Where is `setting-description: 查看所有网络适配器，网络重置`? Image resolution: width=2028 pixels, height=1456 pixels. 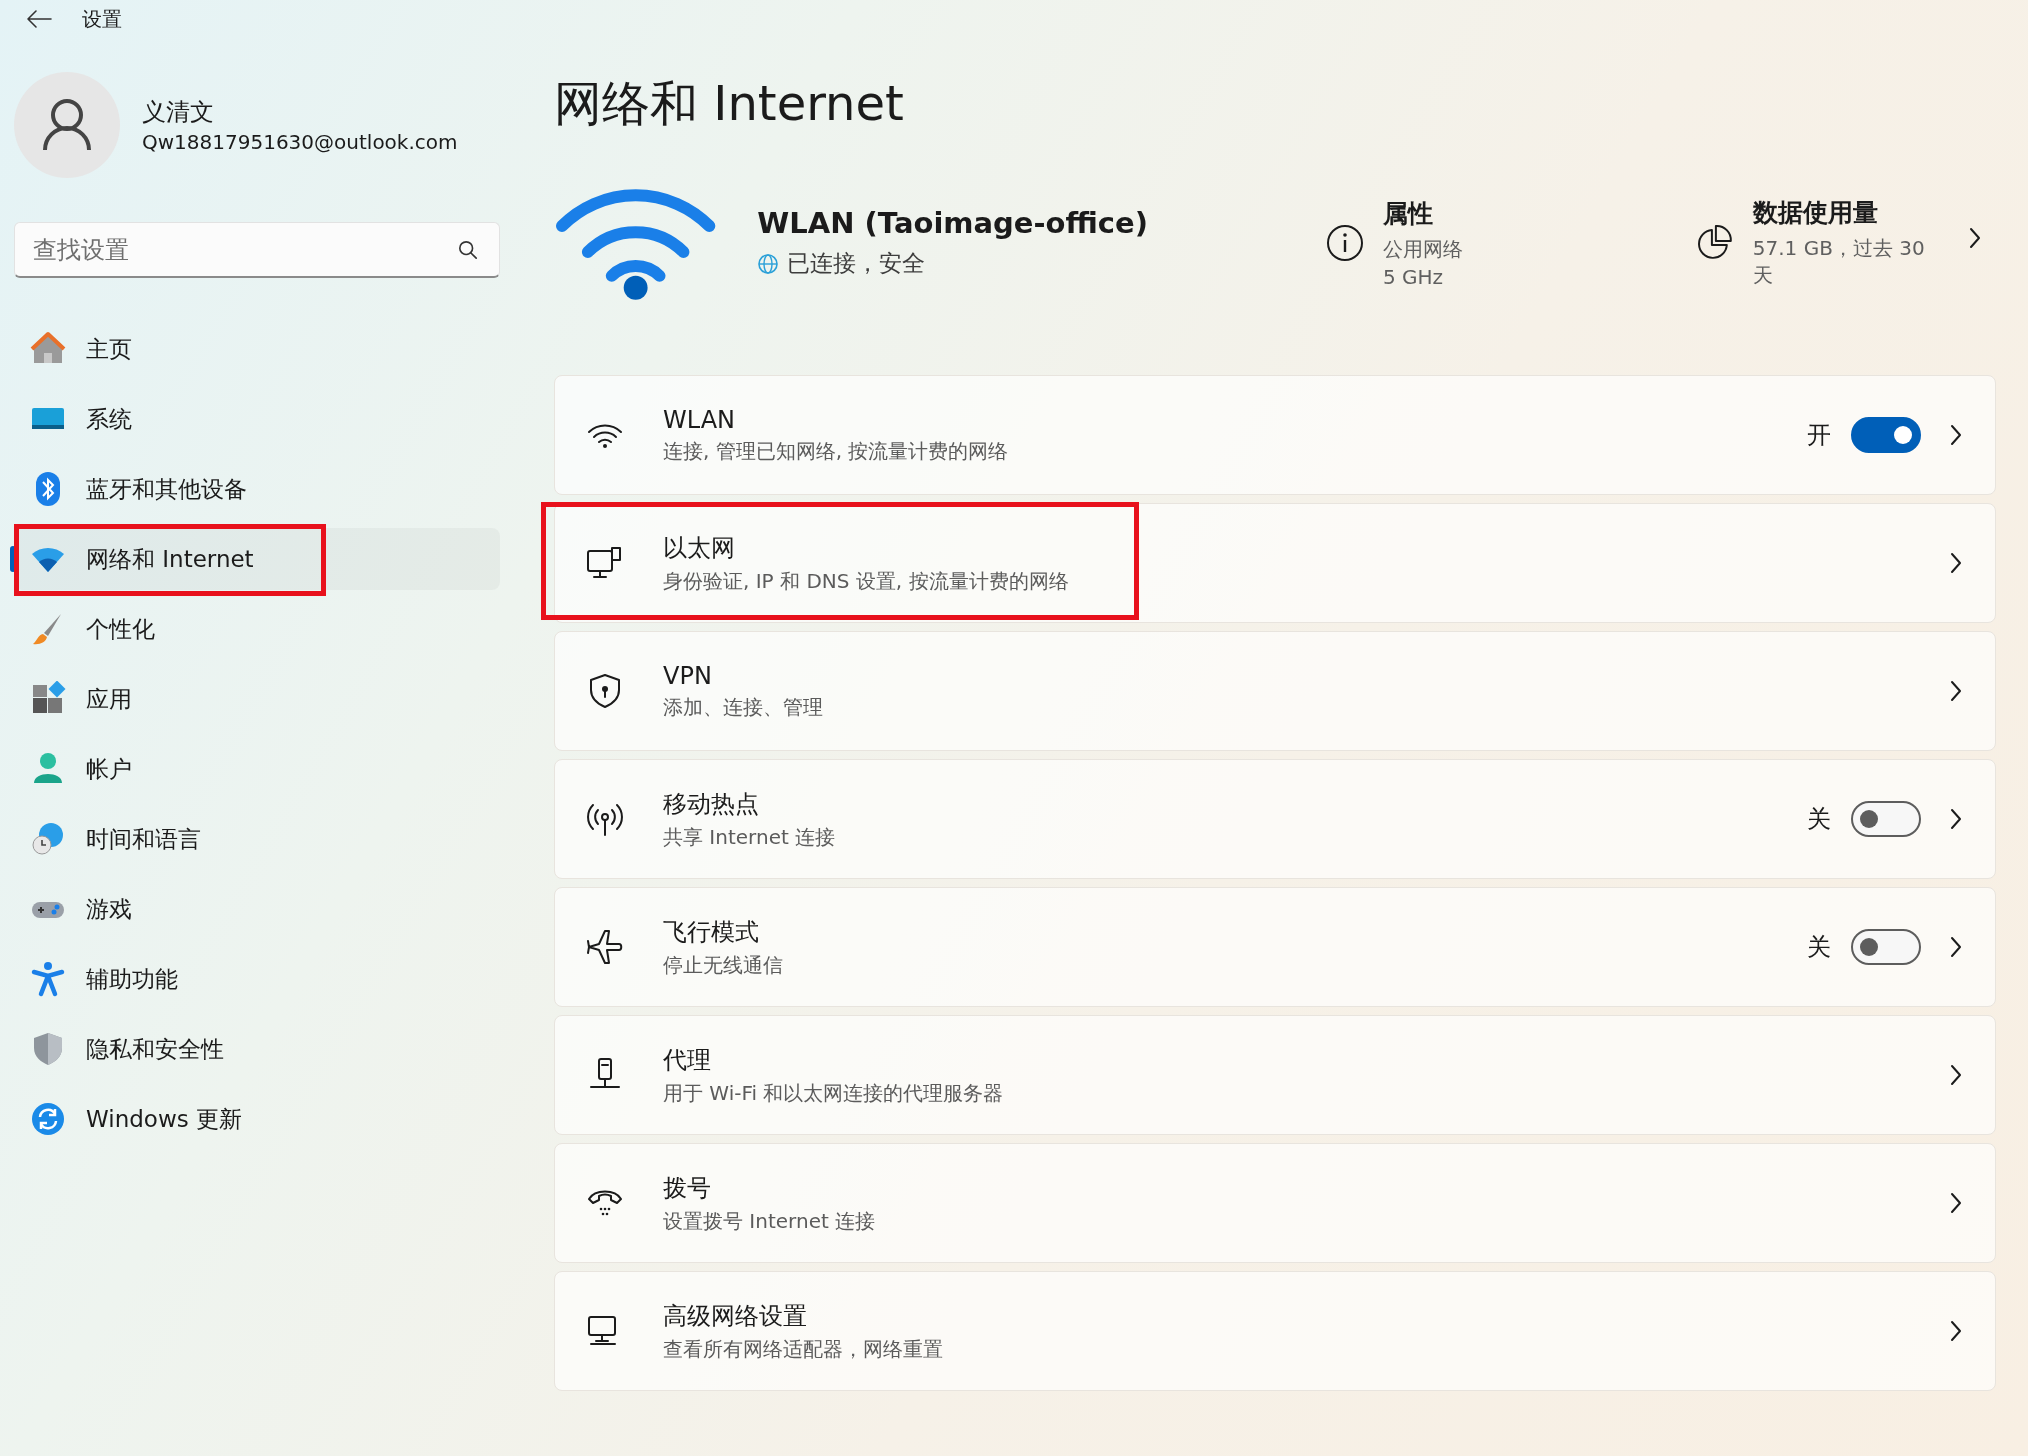 setting-description: 查看所有网络适配器，网络重置 is located at coordinates (803, 1349).